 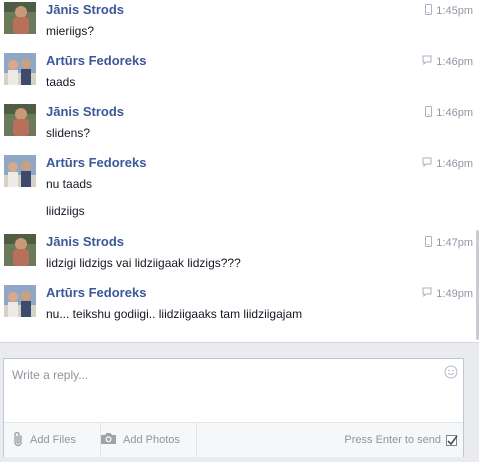 I want to click on message-timestamp: 1:47pm, so click(x=449, y=243).